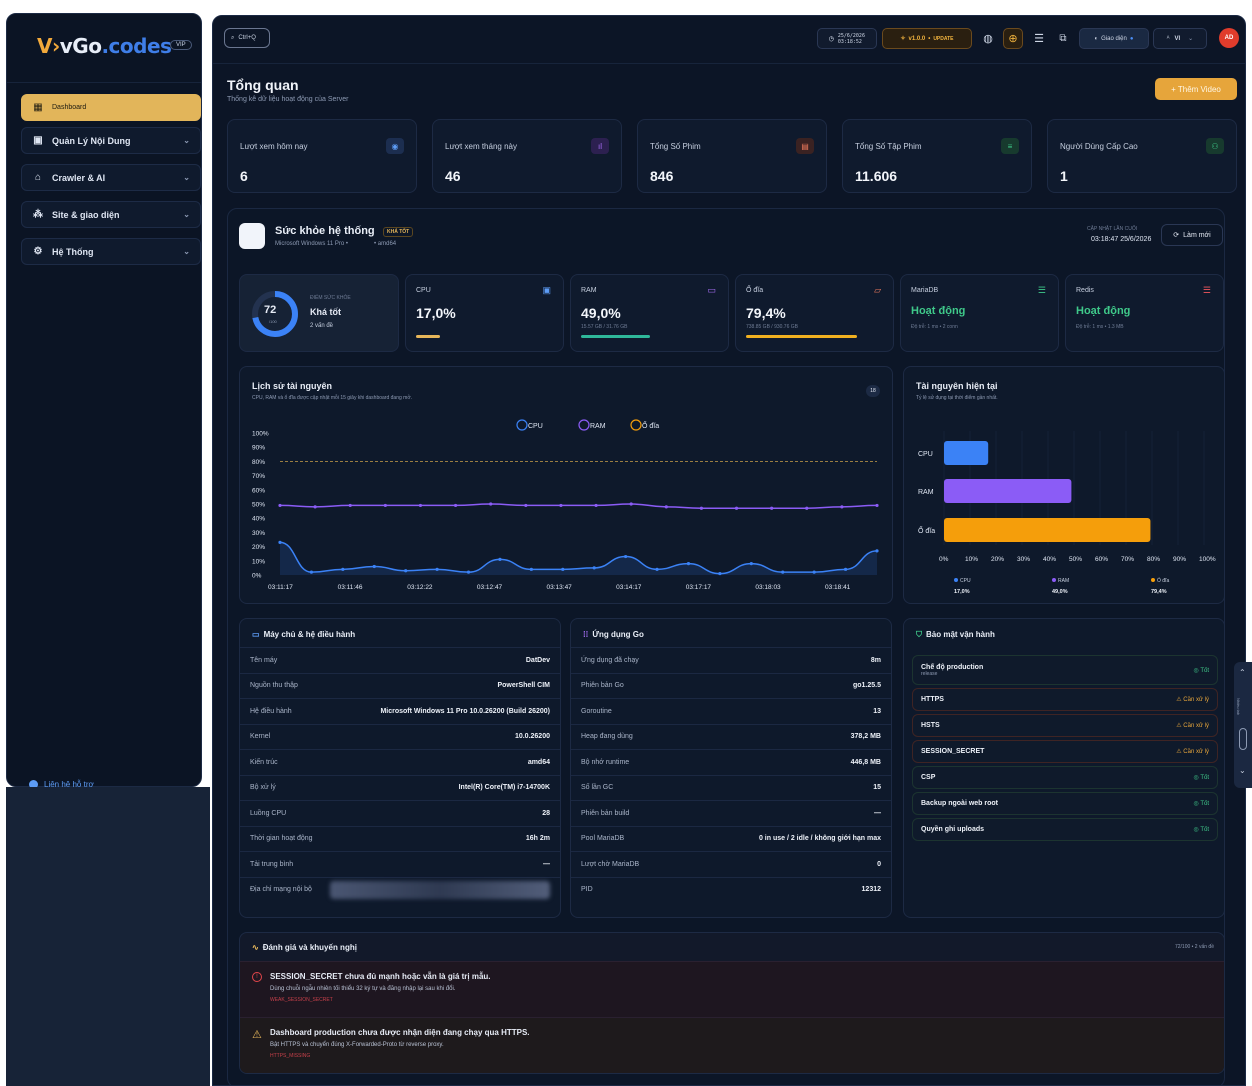 This screenshot has height=1086, width=1252. Describe the element at coordinates (38, 140) in the screenshot. I see `film-icon: ▣` at that location.